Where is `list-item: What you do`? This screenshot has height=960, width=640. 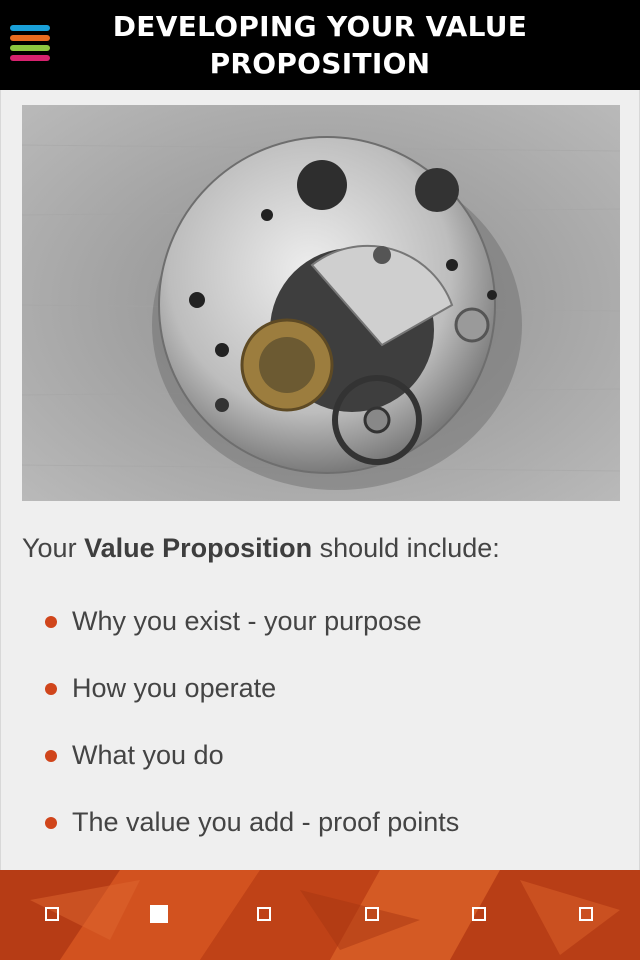
list-item: What you do is located at coordinates (252, 755).